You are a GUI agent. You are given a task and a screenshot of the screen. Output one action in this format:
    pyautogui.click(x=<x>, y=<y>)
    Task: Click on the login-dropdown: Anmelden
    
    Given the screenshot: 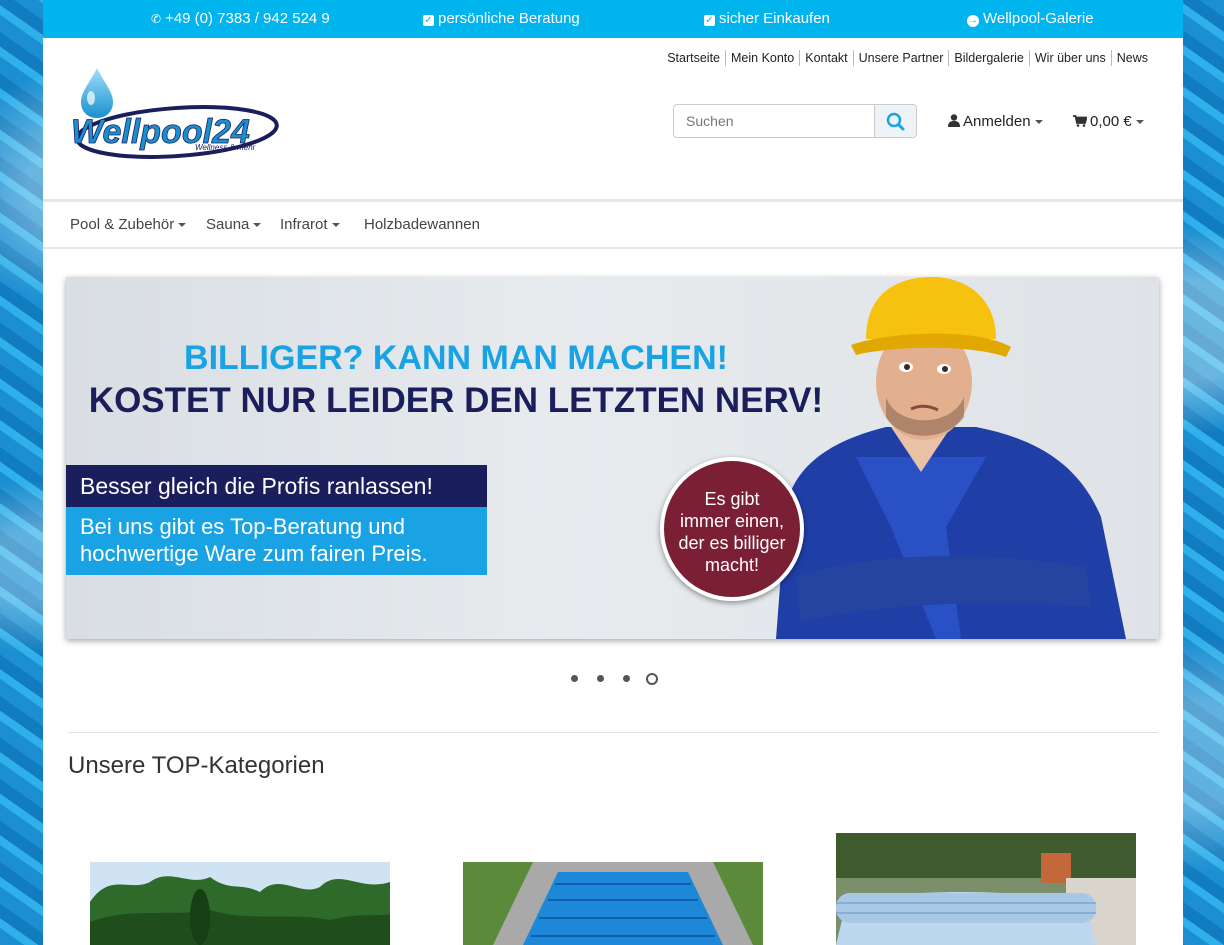 What is the action you would take?
    pyautogui.click(x=995, y=121)
    